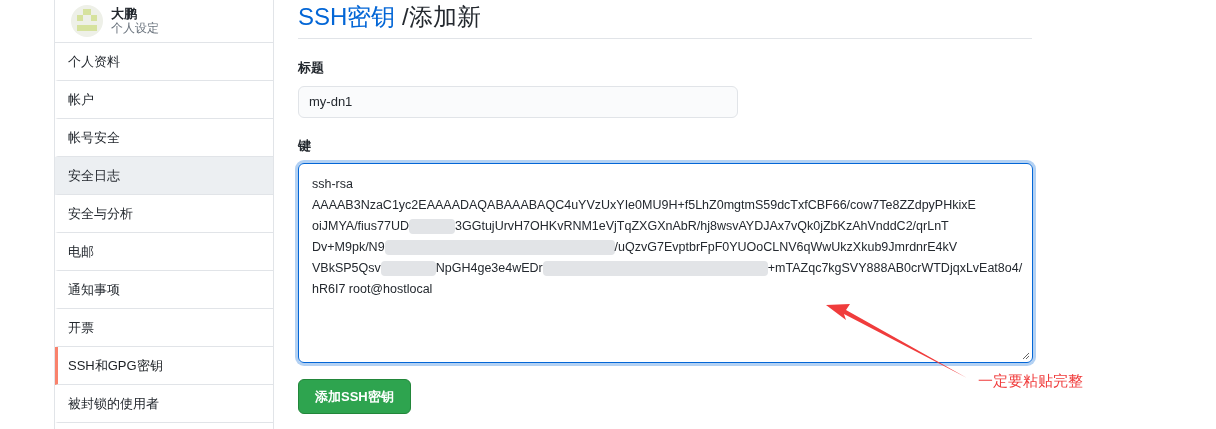 The width and height of the screenshot is (1216, 429). What do you see at coordinates (441, 17) in the screenshot?
I see `page-title: /添加新` at bounding box center [441, 17].